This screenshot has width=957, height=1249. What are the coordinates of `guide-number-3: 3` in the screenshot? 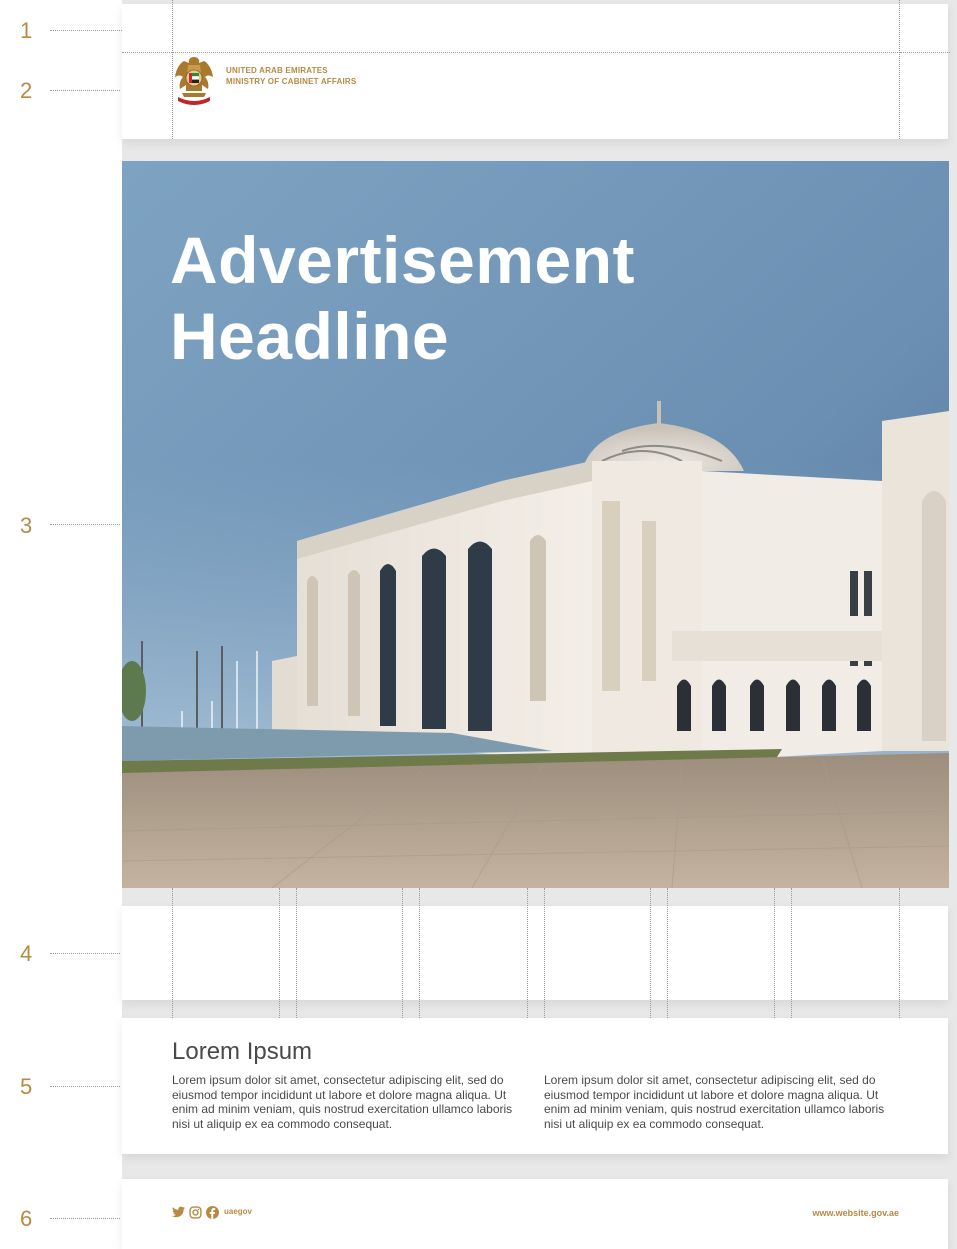 It's located at (26, 525).